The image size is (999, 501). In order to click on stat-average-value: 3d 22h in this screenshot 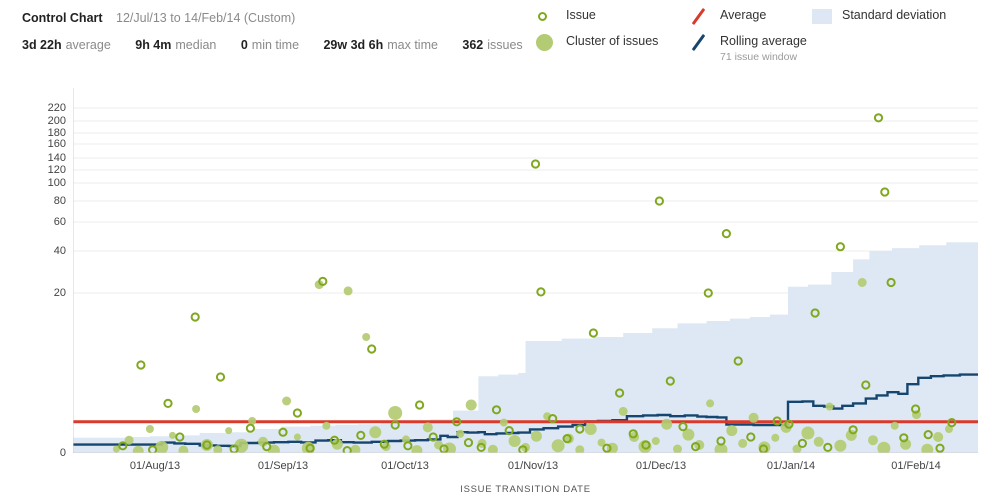, I will do `click(42, 45)`.